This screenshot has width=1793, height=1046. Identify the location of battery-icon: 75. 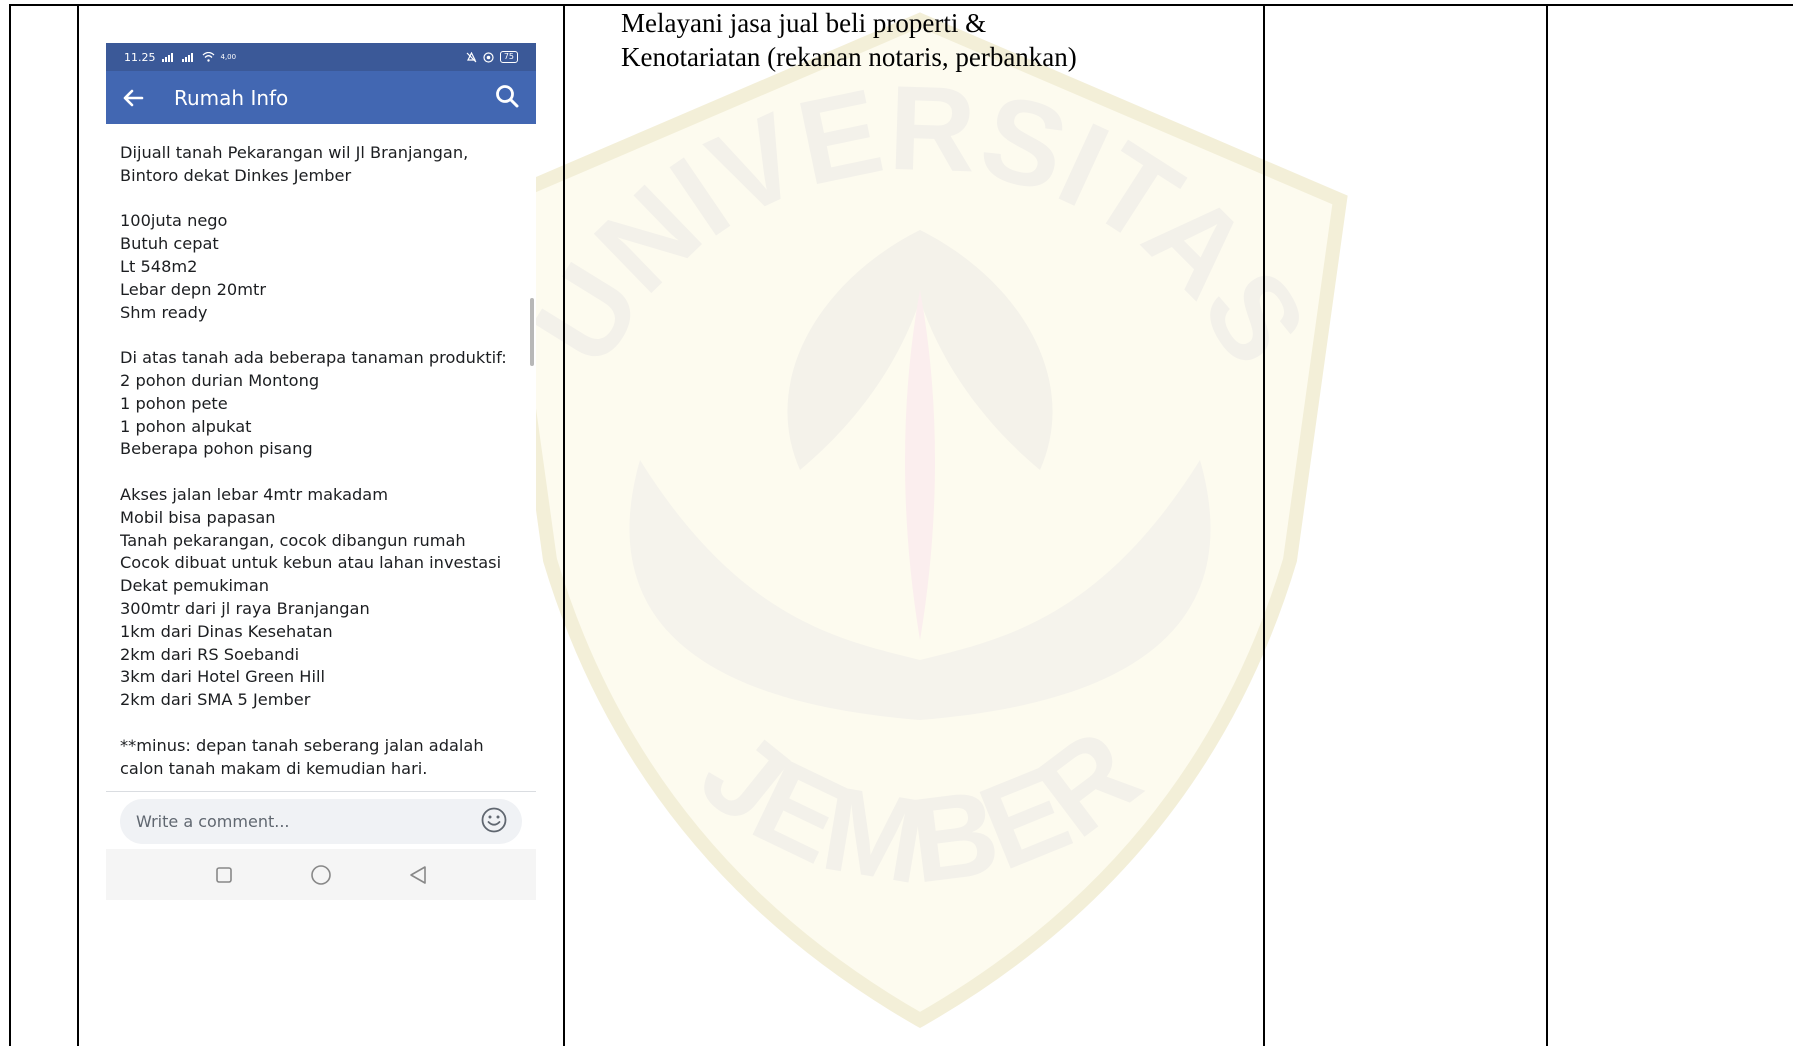
(508, 57).